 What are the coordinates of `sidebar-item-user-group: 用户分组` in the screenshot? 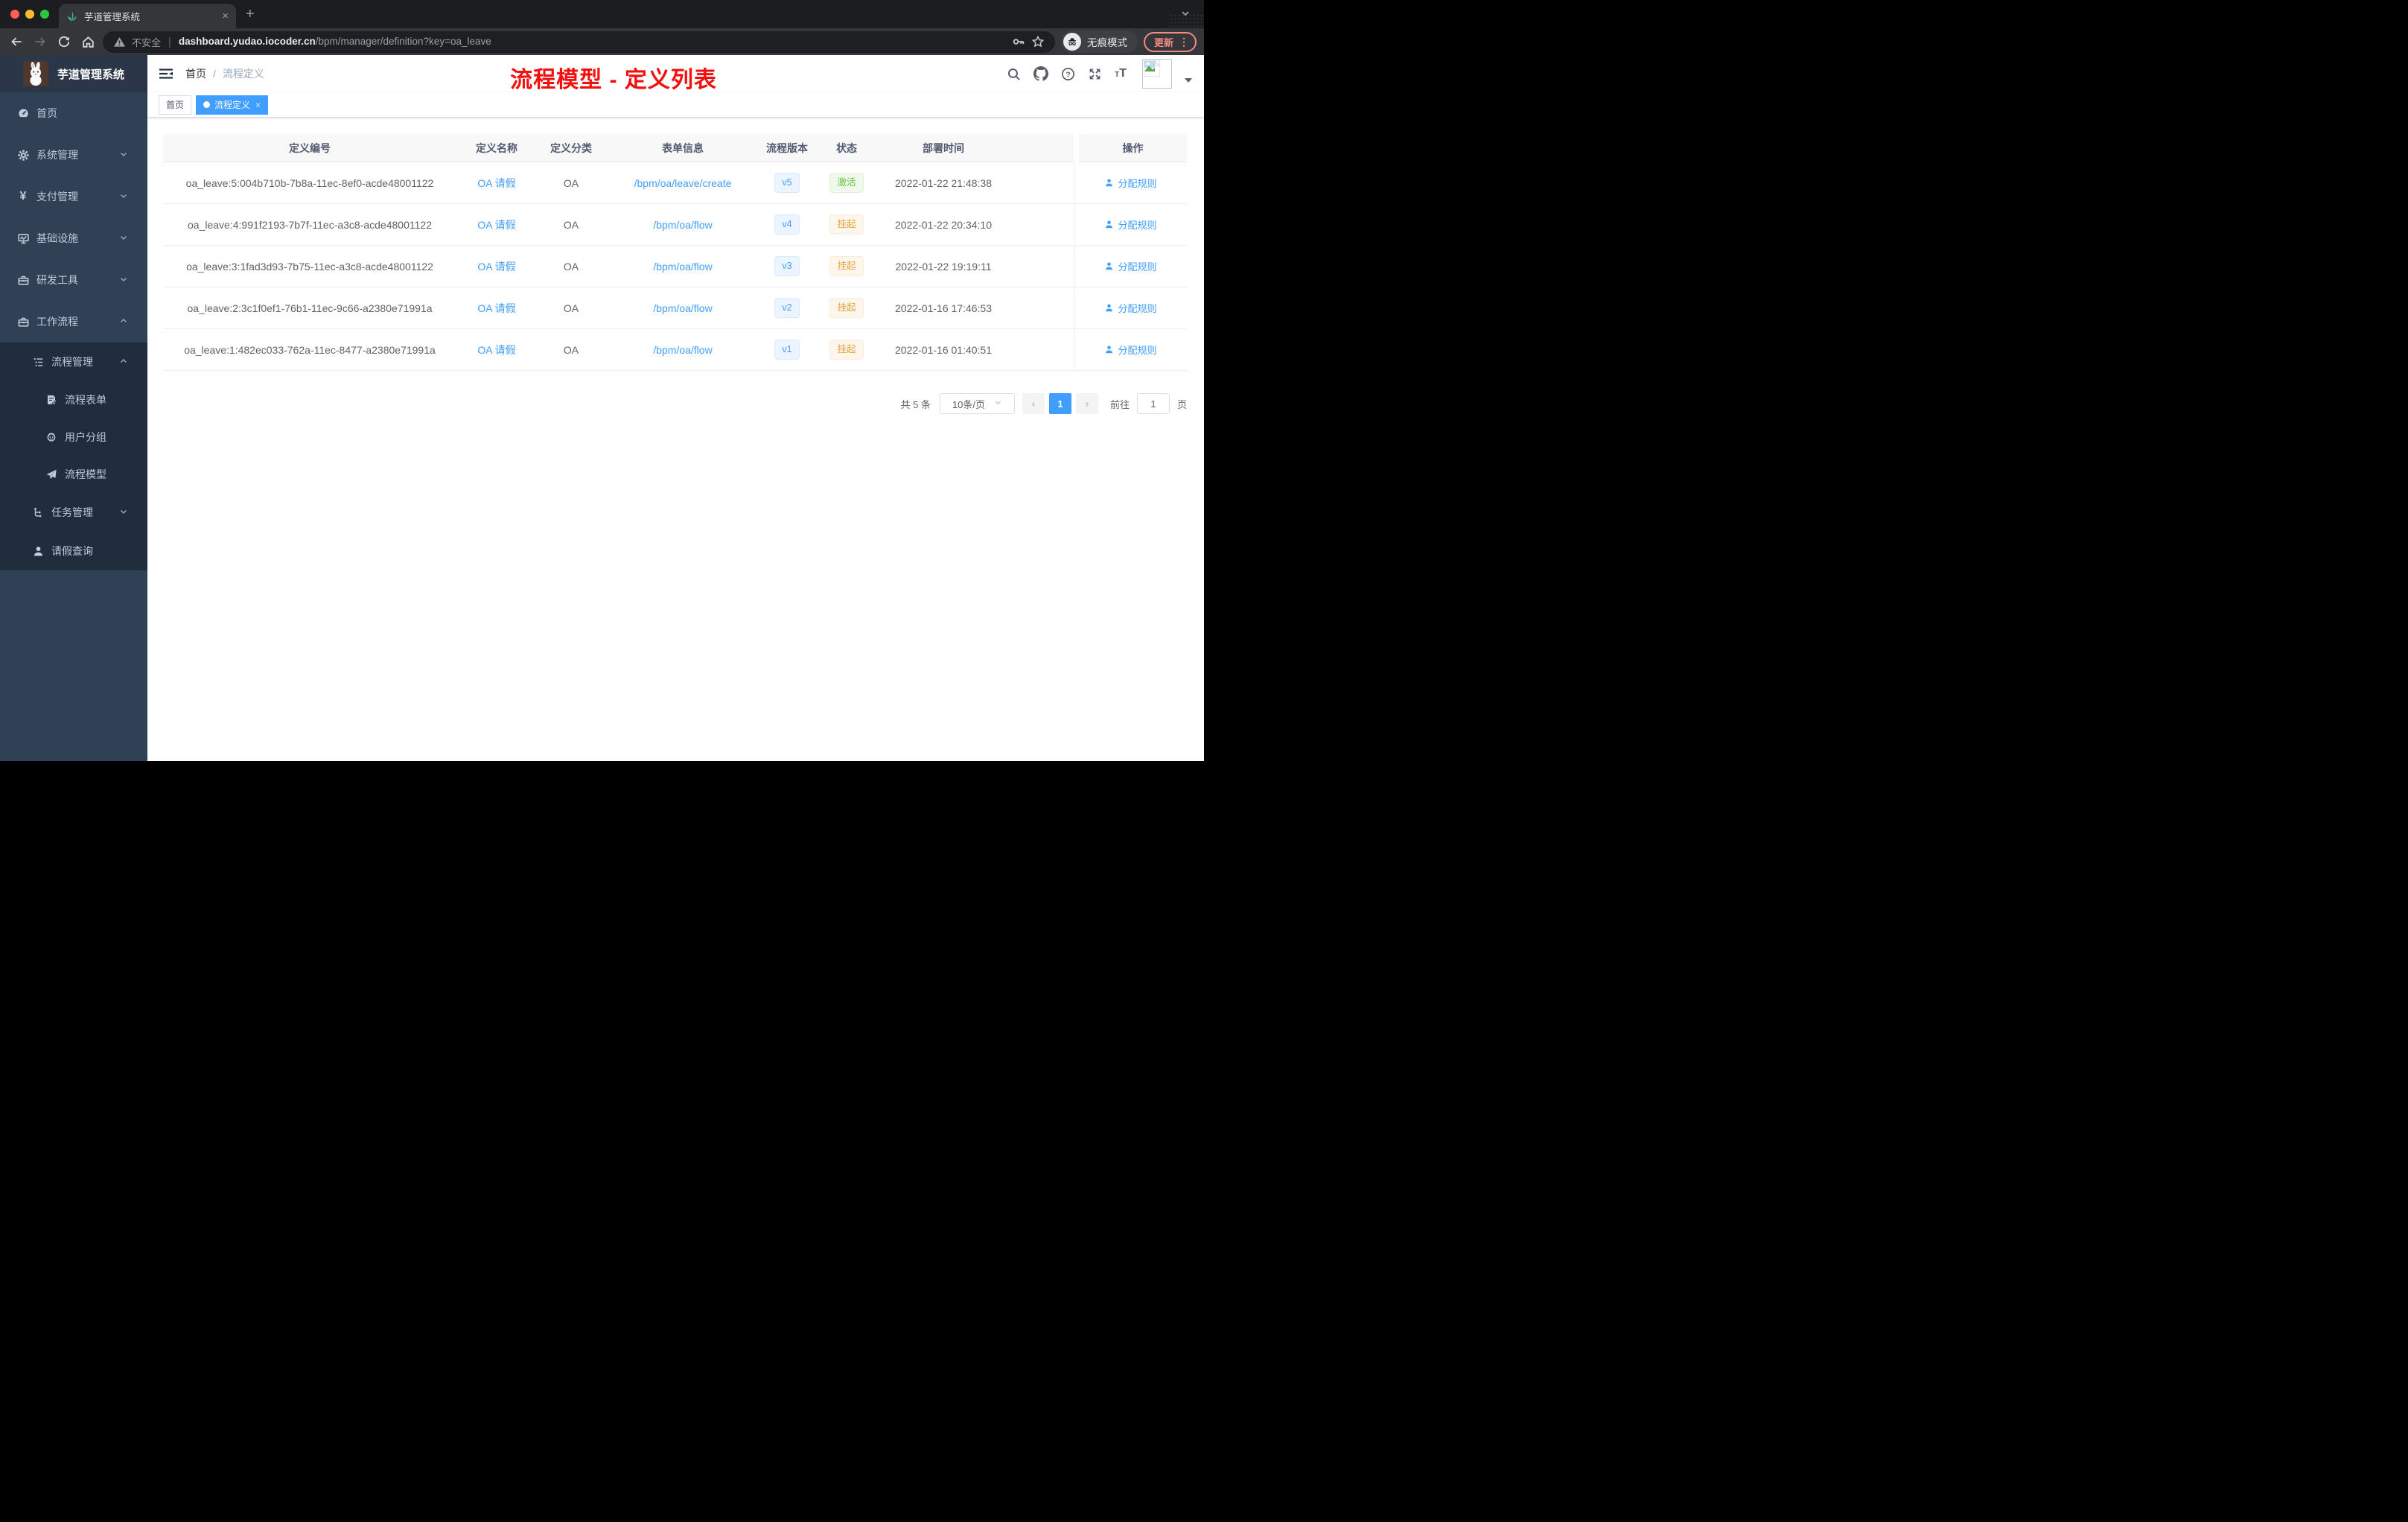 It's located at (73, 437).